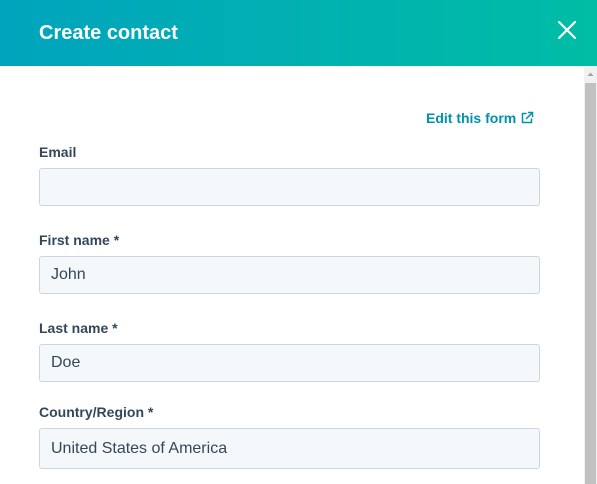 This screenshot has height=484, width=597. Describe the element at coordinates (79, 240) in the screenshot. I see `first-name-label: First name *` at that location.